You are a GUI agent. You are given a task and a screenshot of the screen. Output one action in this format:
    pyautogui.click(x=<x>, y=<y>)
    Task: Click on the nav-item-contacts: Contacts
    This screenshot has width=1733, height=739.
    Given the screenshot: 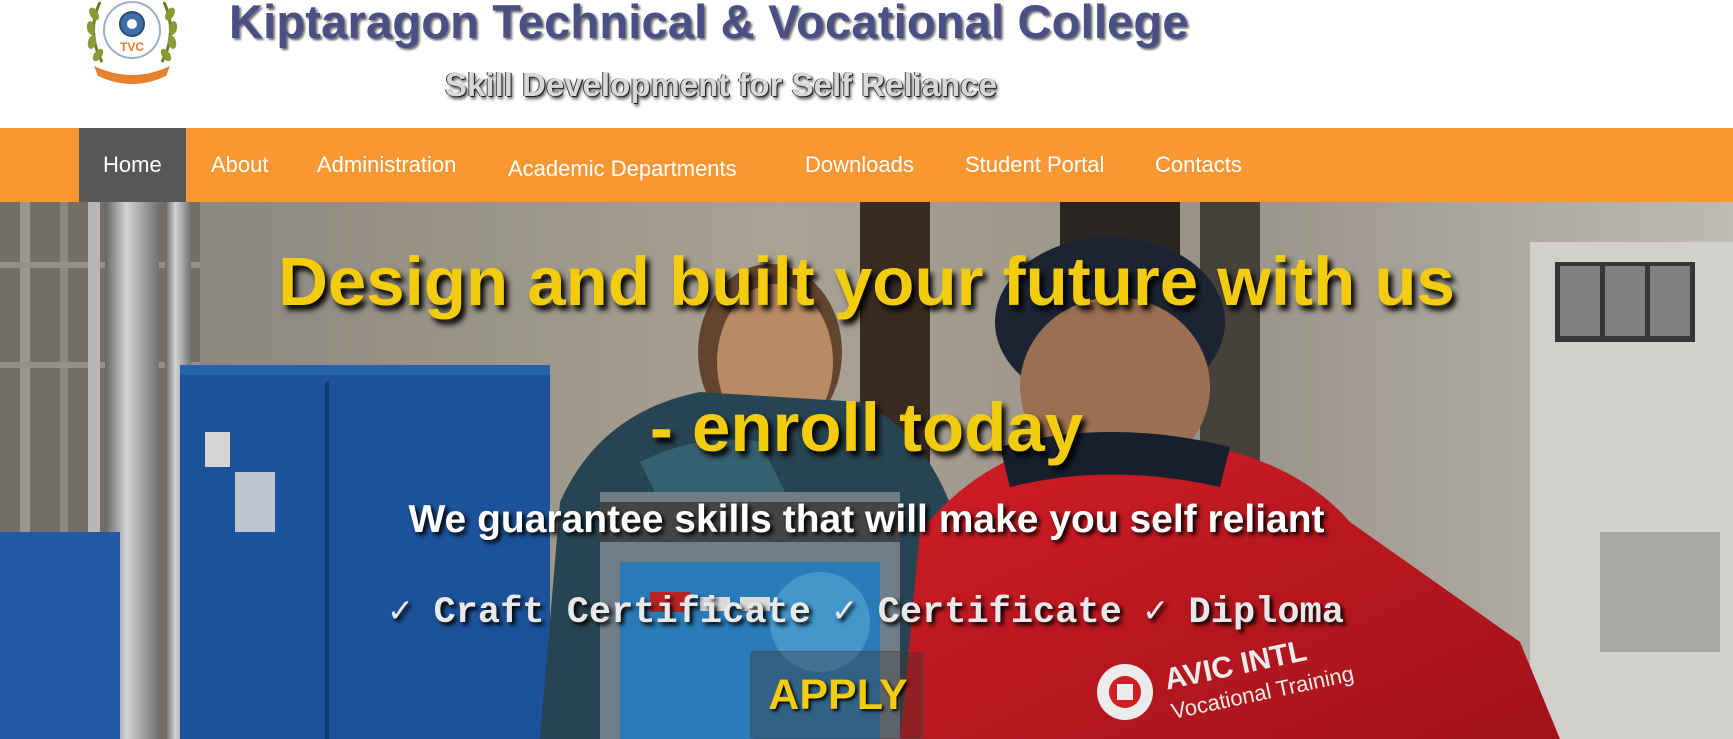 What is the action you would take?
    pyautogui.click(x=1198, y=165)
    